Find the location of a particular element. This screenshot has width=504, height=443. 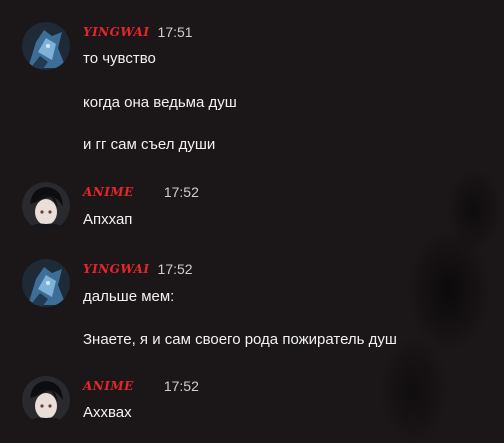

message-text: Апххап is located at coordinates (108, 219).